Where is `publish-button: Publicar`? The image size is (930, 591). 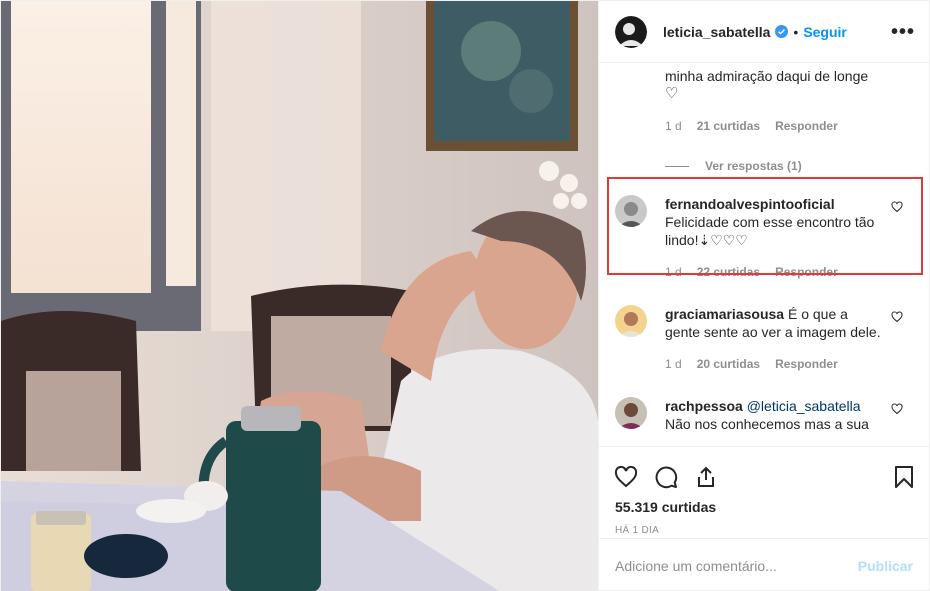
publish-button: Publicar is located at coordinates (885, 566).